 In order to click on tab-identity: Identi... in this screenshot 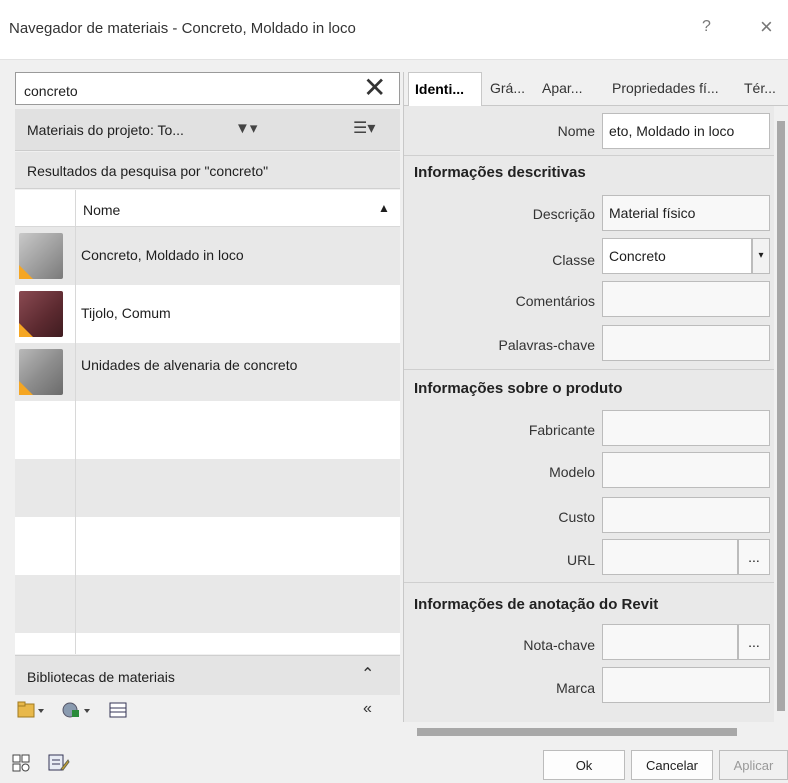, I will do `click(445, 89)`.